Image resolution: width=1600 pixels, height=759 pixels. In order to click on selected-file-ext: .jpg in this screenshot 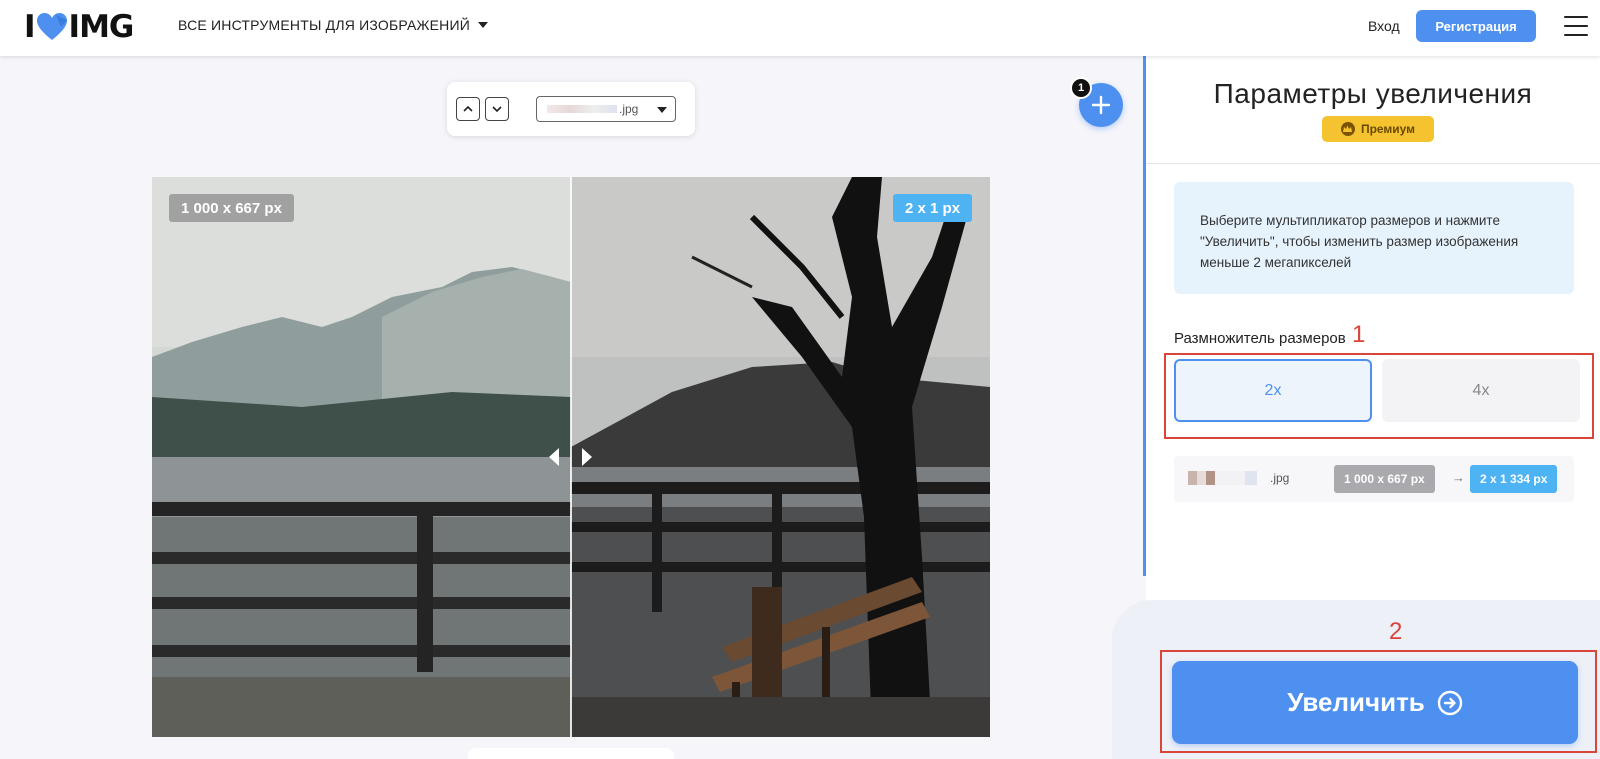, I will do `click(629, 109)`.